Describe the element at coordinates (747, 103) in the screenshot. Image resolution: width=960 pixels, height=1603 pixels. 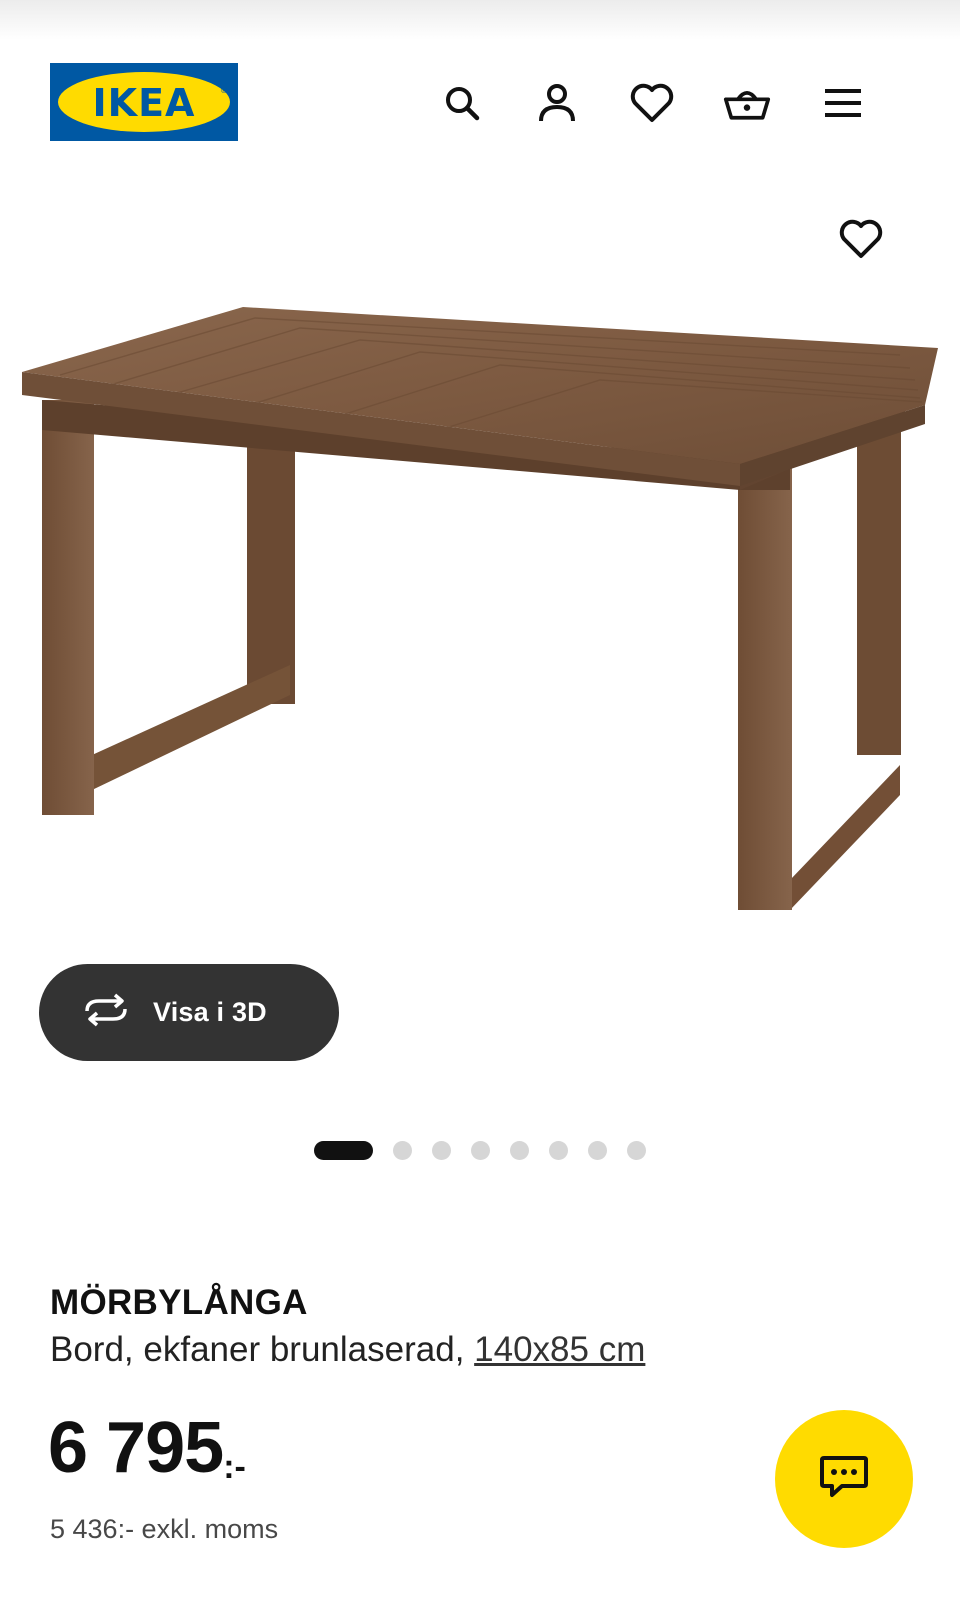
I see `basket-icon` at that location.